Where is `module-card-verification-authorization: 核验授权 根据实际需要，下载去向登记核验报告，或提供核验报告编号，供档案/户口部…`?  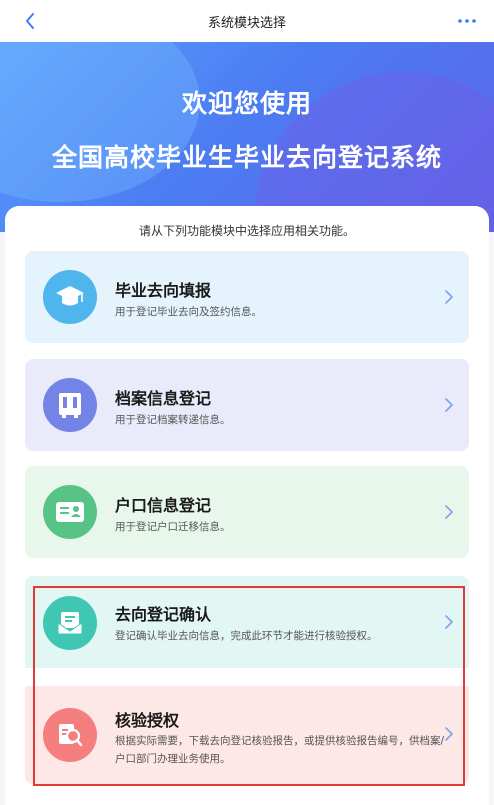 module-card-verification-authorization: 核验授权 根据实际需要，下载去向登记核验报告，或提供核验报告编号，供档案/户口部… is located at coordinates (247, 735).